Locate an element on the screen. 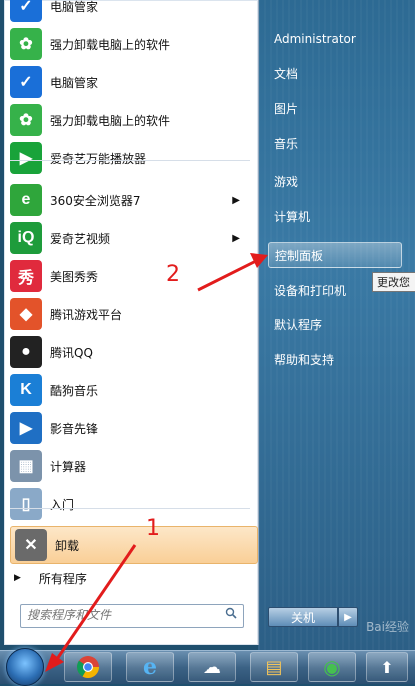  annotation-number-2: 2 is located at coordinates (173, 274).